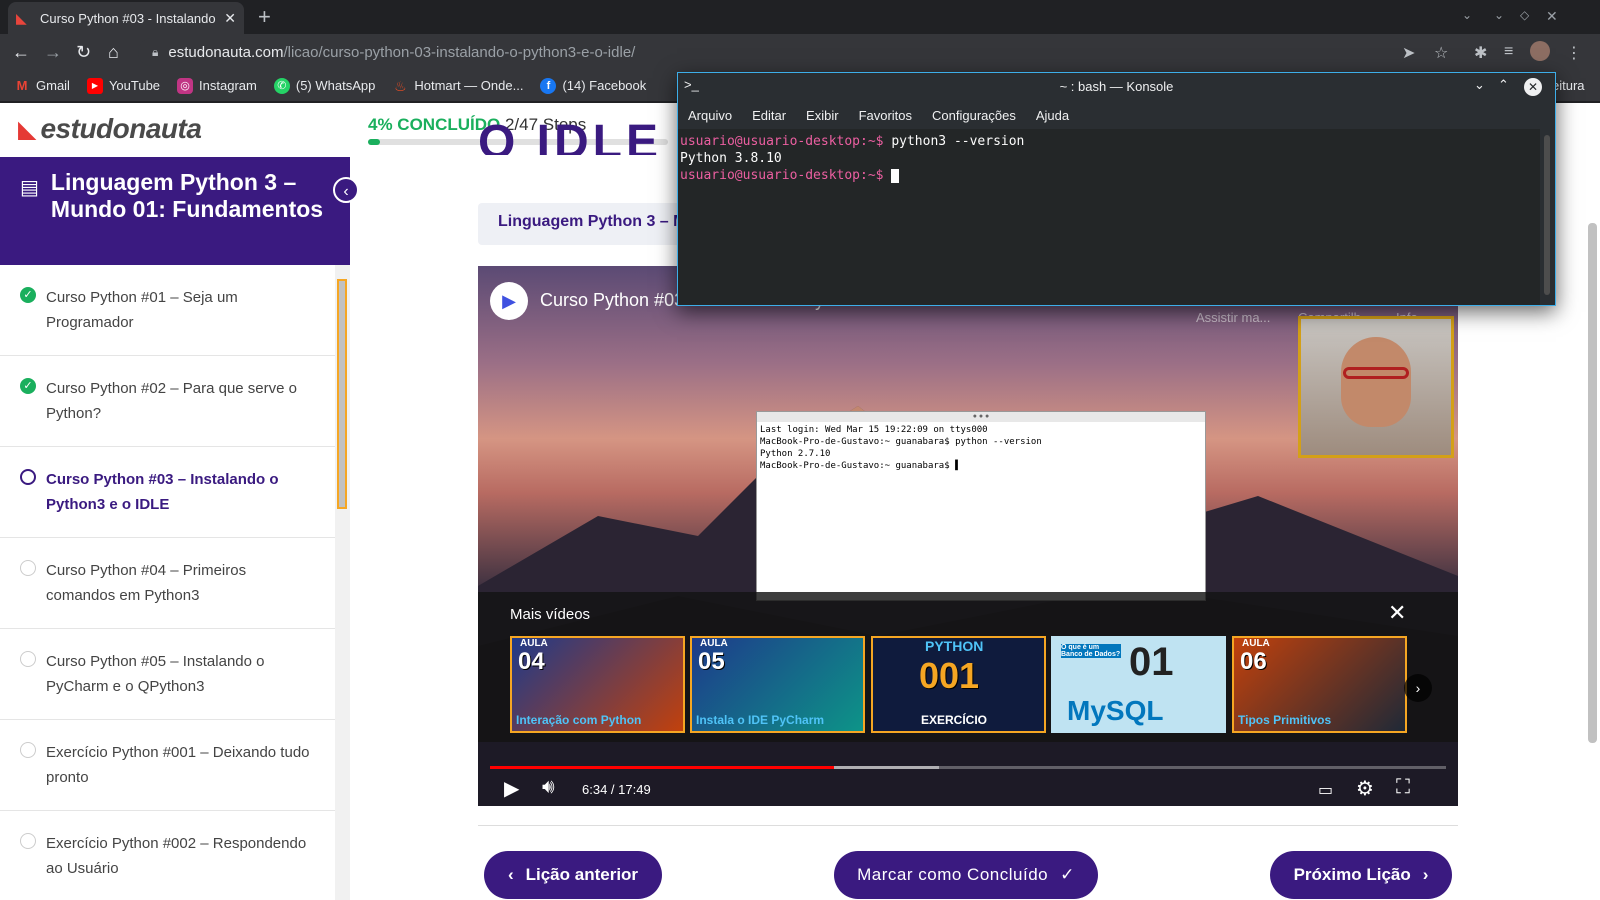 This screenshot has width=1600, height=900. I want to click on lock-icon: 🔒︎, so click(155, 51).